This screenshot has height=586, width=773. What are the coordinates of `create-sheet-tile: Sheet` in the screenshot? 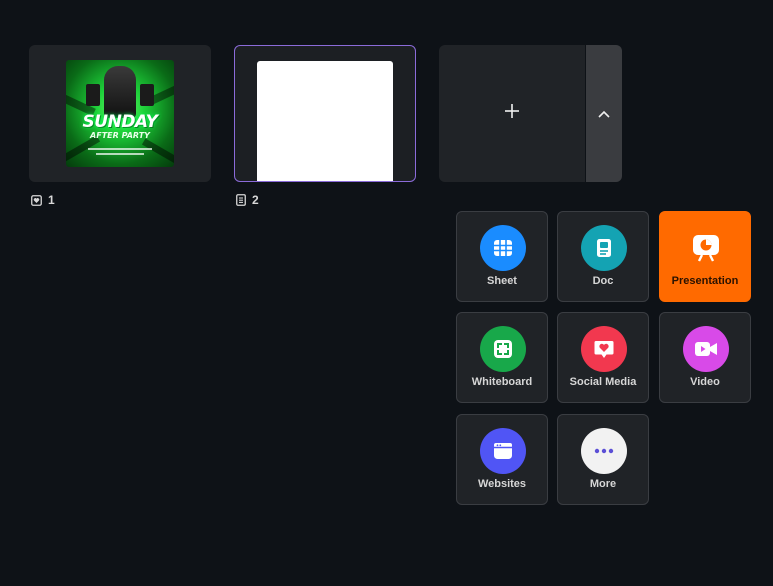 It's located at (502, 256).